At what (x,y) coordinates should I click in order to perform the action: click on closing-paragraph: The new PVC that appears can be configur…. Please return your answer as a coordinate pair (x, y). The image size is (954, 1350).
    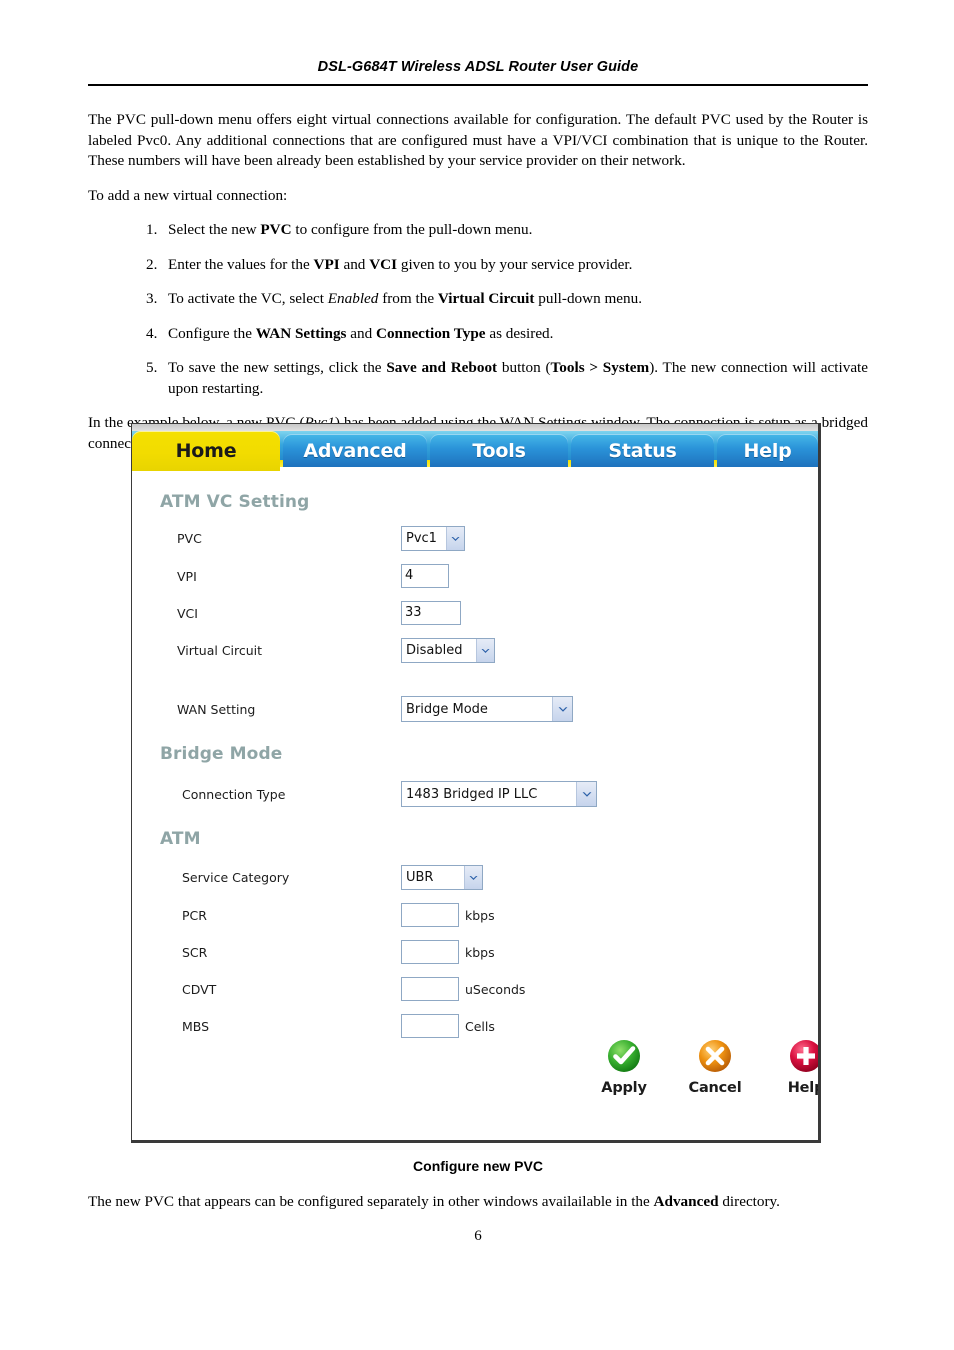
    Looking at the image, I should click on (478, 1202).